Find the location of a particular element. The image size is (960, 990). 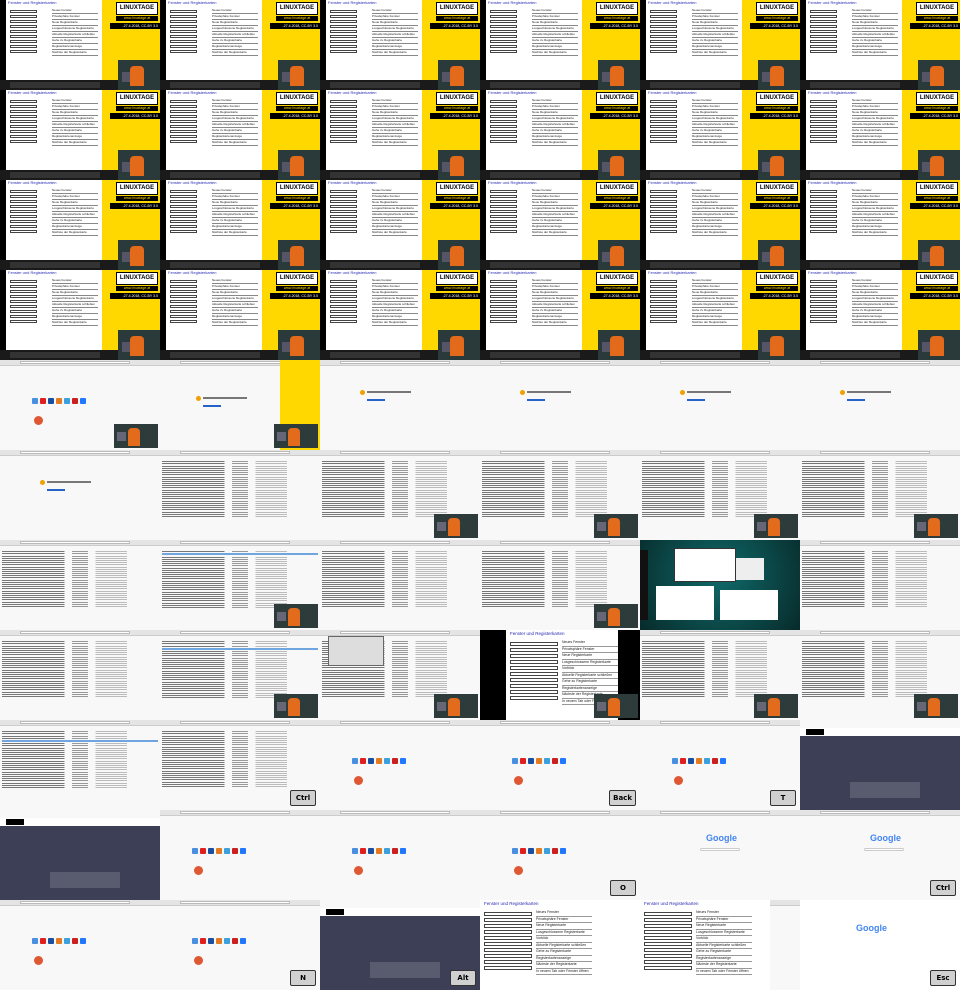

thumbnail-browser: Ctrl is located at coordinates (240, 765).